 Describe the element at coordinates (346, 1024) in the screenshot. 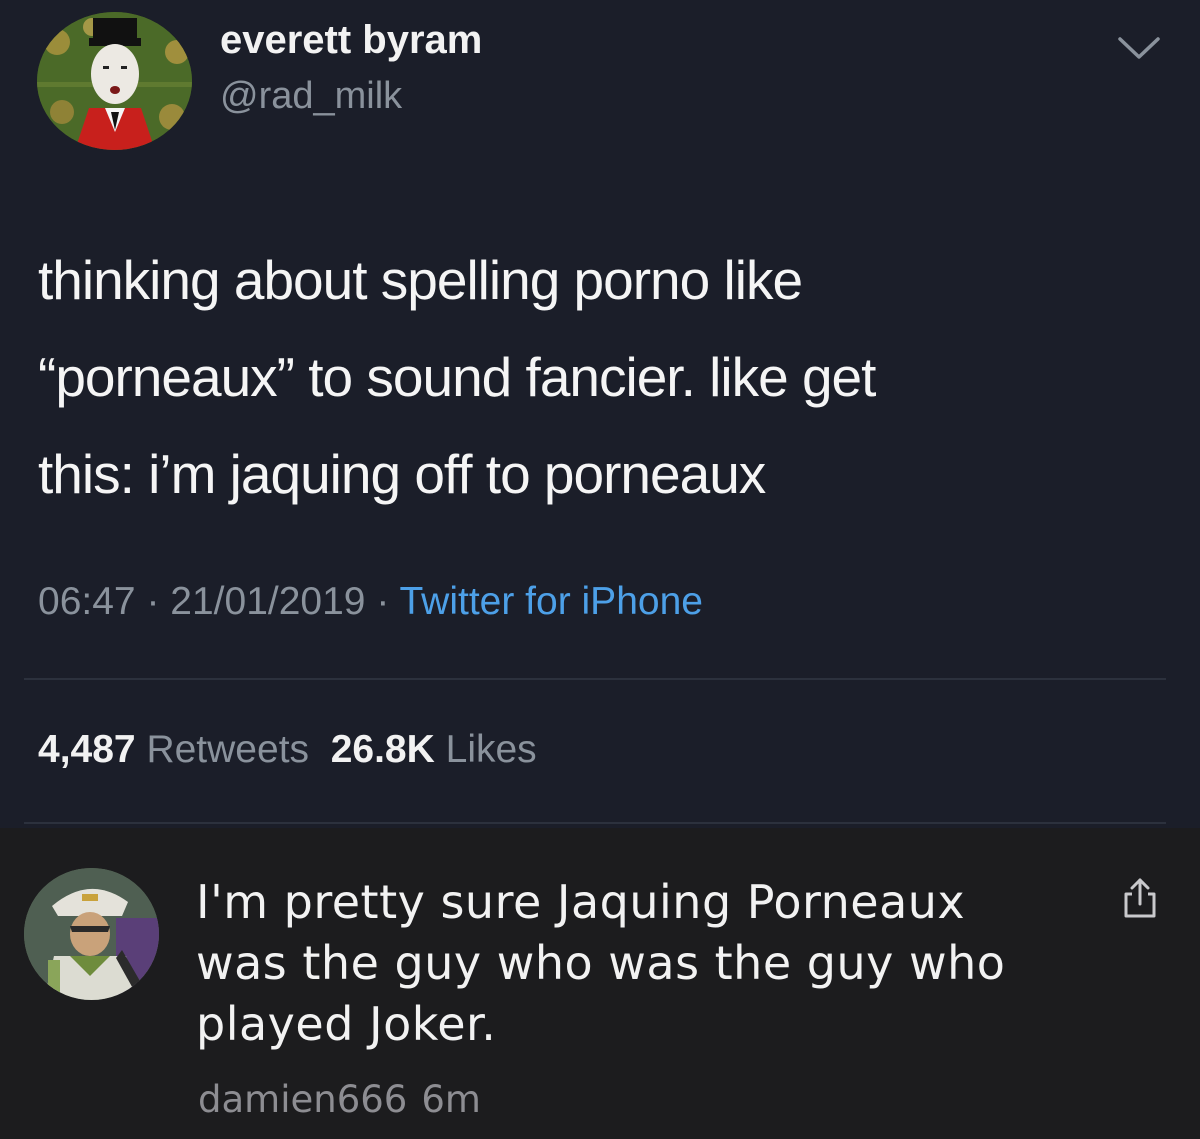

I see `reply-text-line: played Joker.` at that location.